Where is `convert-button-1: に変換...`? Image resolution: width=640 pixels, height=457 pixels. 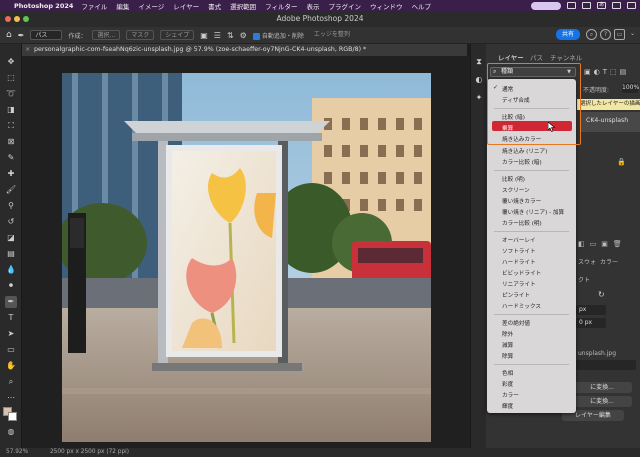
convert-button-1: に変換... is located at coordinates (602, 387).